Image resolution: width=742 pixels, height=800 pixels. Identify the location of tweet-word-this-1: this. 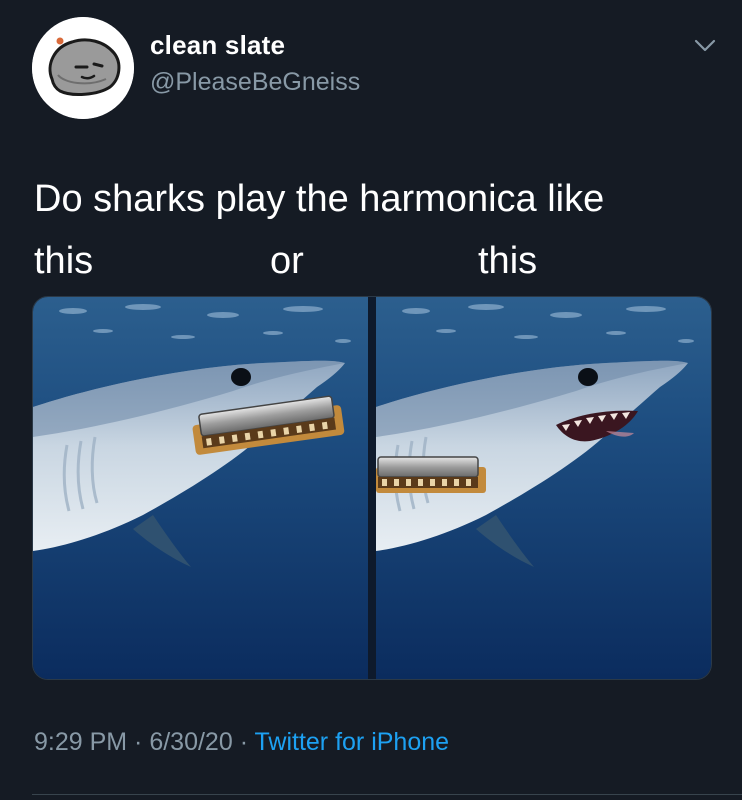
(64, 261).